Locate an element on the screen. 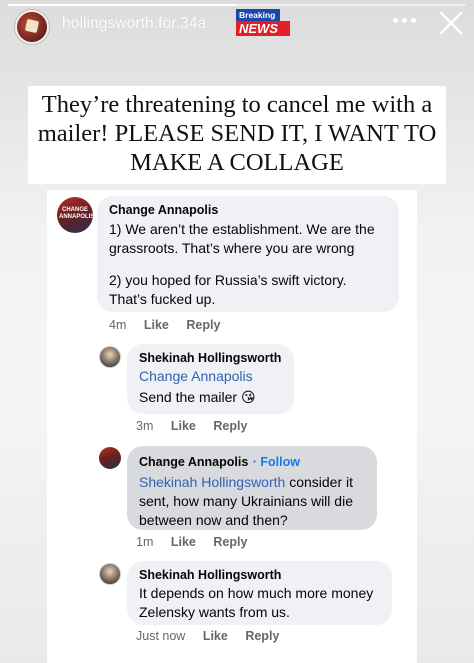 The image size is (474, 663). more-horizontal-icon is located at coordinates (405, 22).